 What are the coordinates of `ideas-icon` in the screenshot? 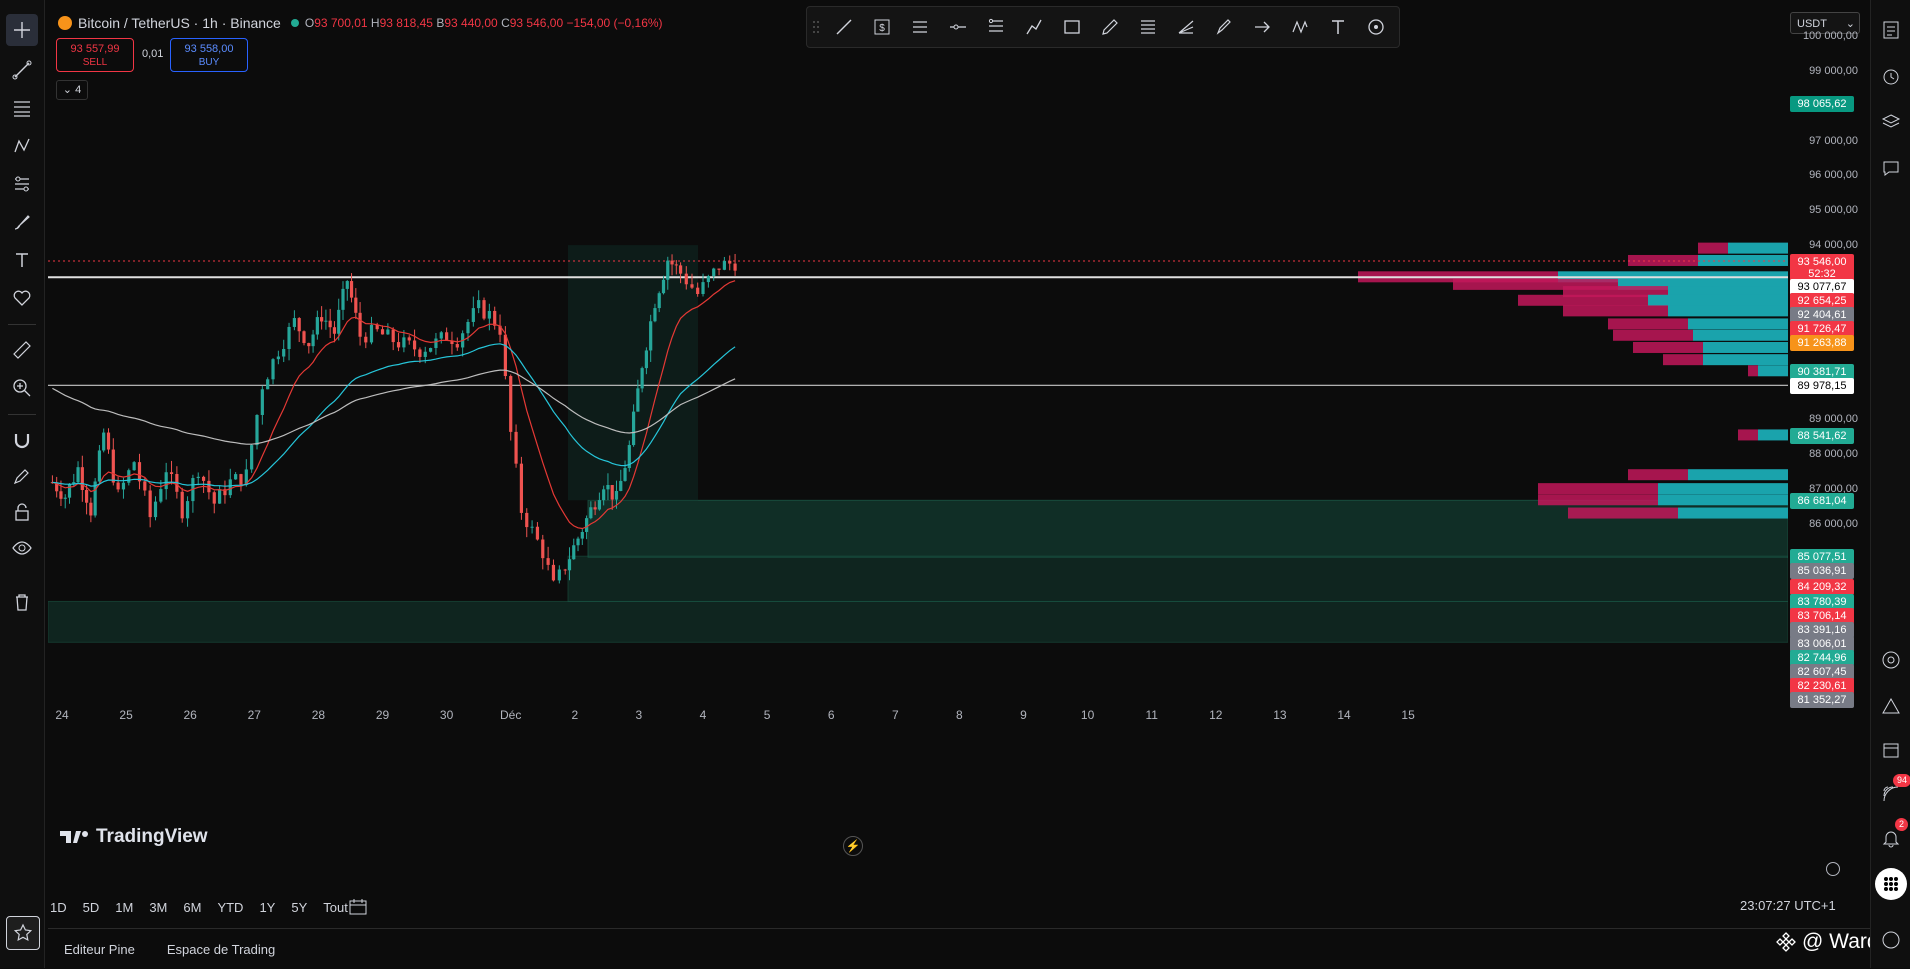 It's located at (1891, 706).